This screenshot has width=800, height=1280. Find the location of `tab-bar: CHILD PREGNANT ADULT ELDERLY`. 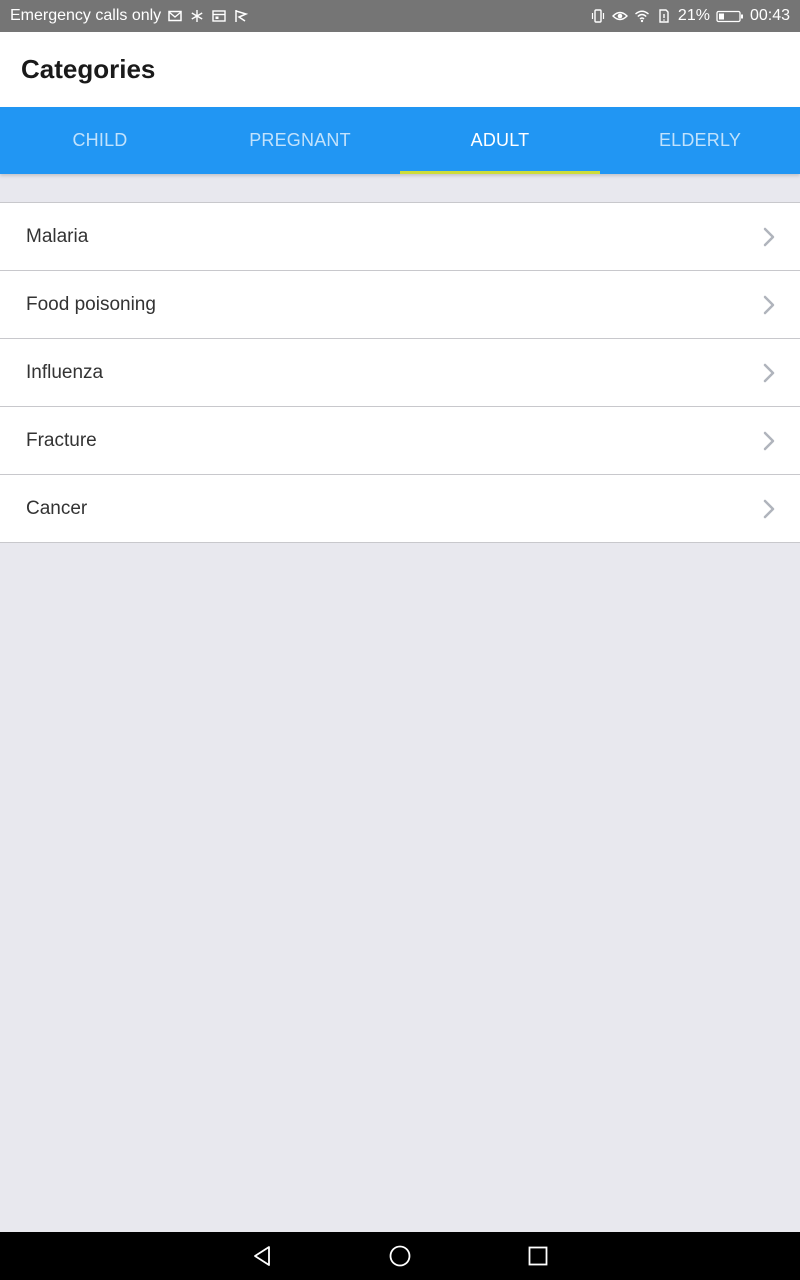

tab-bar: CHILD PREGNANT ADULT ELDERLY is located at coordinates (400, 140).